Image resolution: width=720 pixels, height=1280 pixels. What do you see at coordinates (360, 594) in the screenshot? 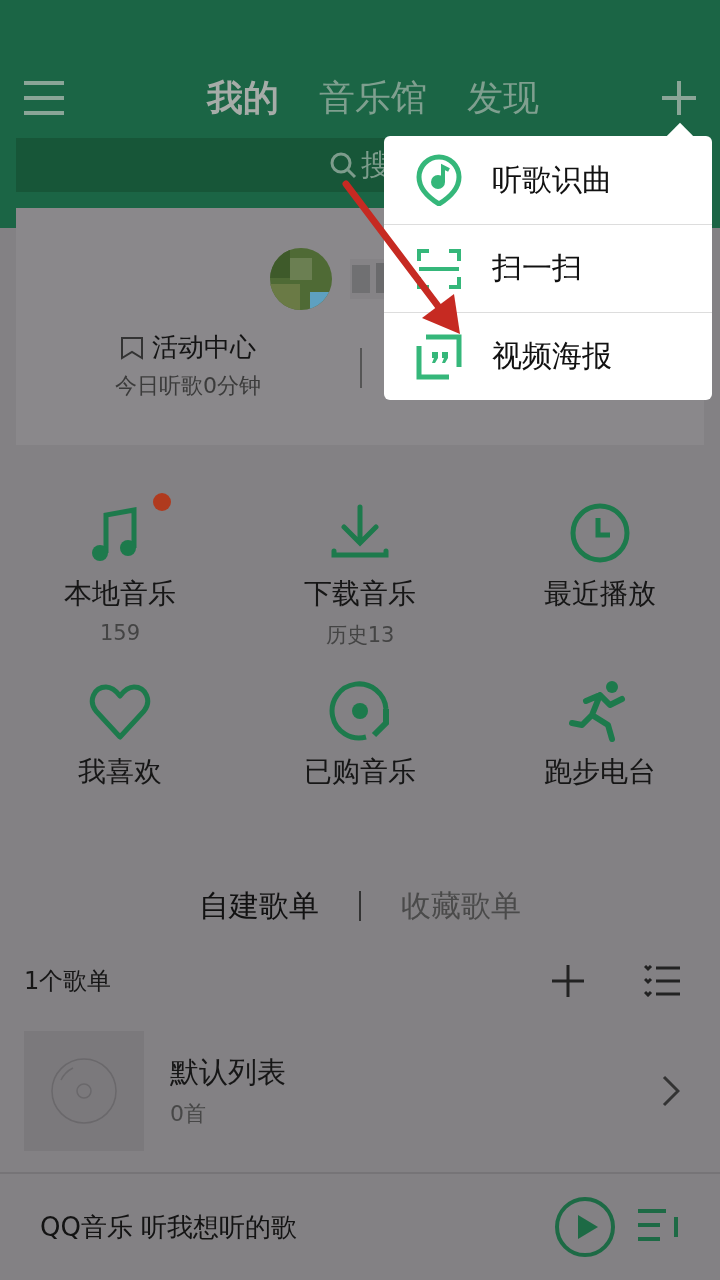
I see `shortcut-label: 下载音乐` at bounding box center [360, 594].